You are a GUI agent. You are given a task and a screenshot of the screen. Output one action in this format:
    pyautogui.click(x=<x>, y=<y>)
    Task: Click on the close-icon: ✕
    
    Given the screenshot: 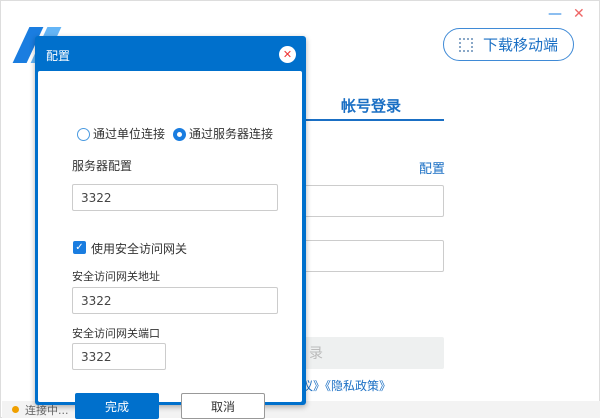 What is the action you would take?
    pyautogui.click(x=579, y=14)
    